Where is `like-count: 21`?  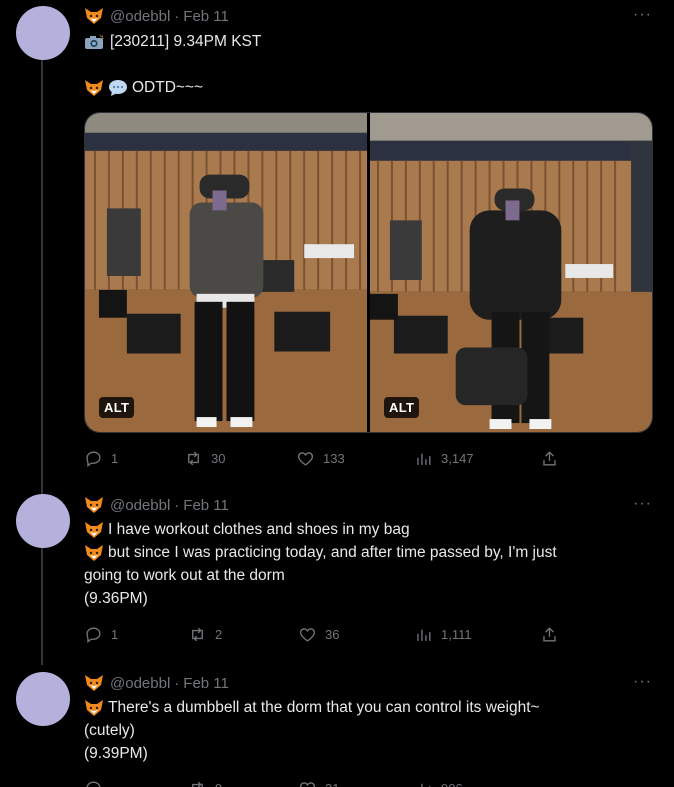 like-count: 21 is located at coordinates (332, 784).